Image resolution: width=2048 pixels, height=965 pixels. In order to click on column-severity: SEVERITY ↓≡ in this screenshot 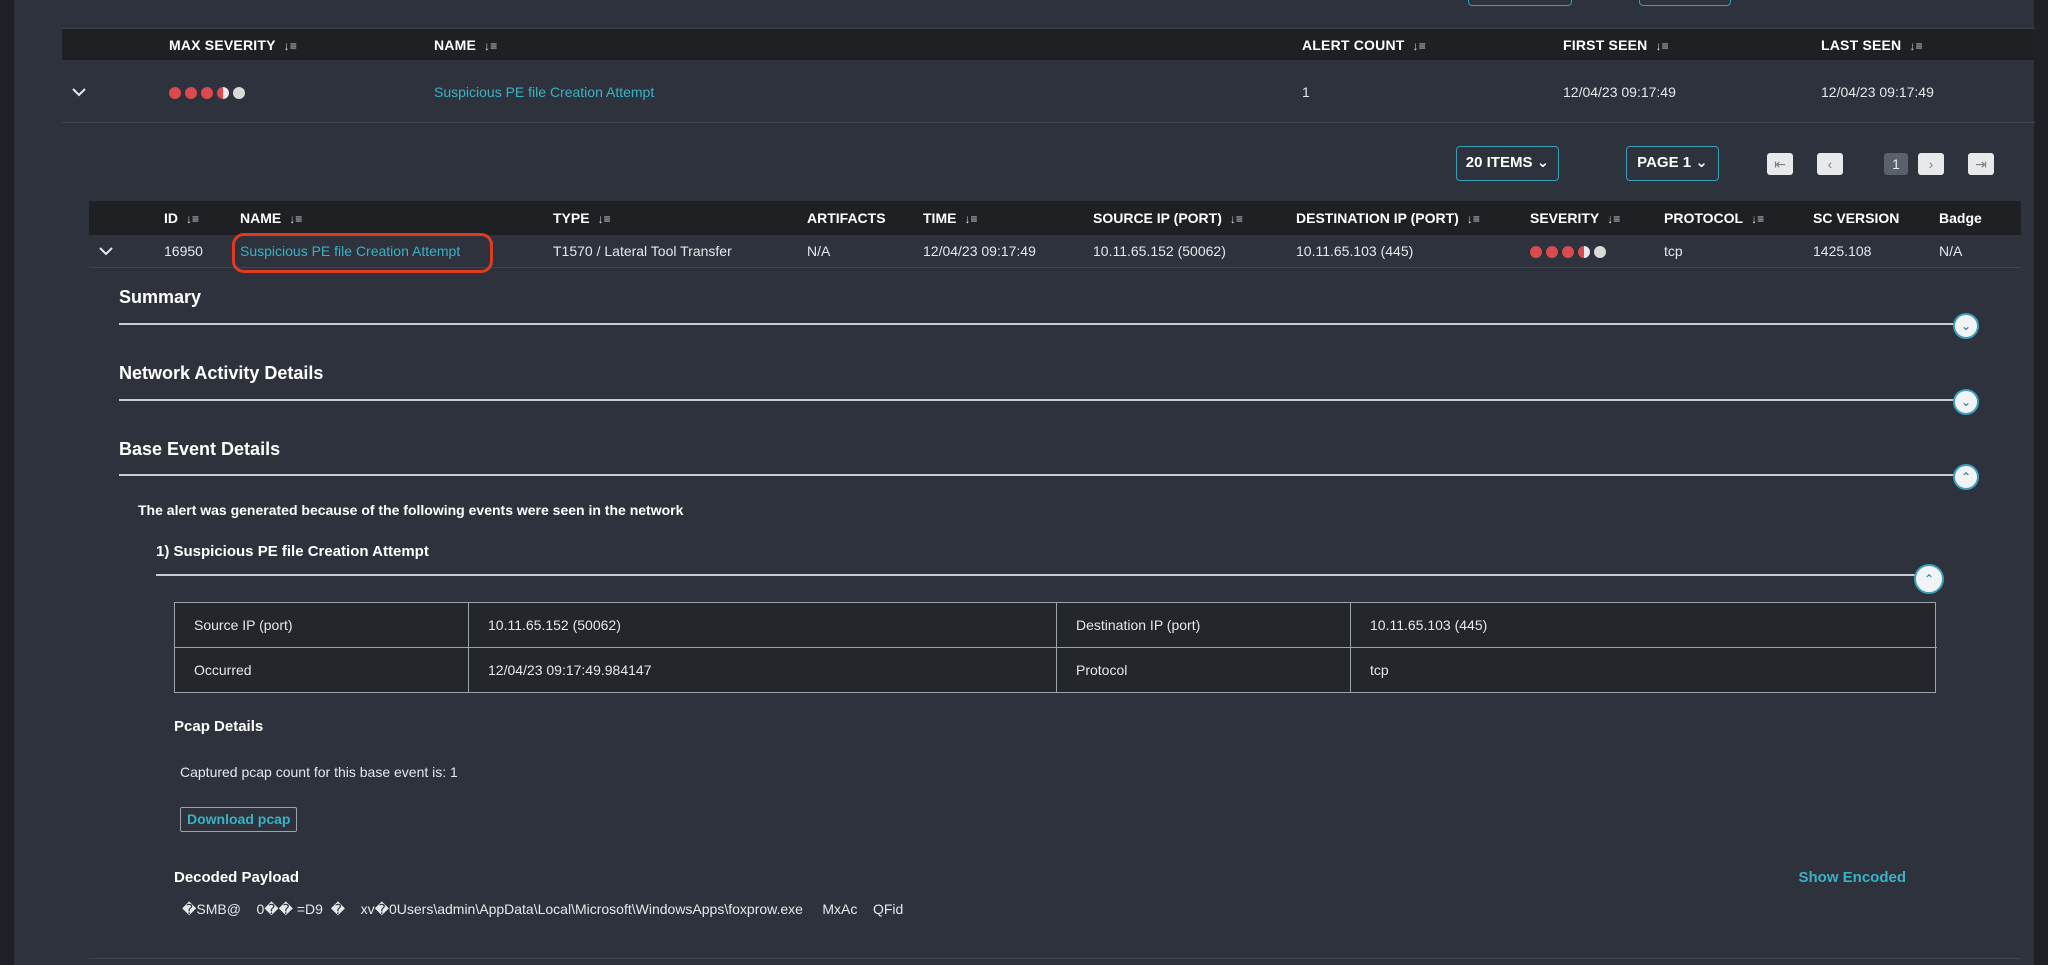, I will do `click(1575, 218)`.